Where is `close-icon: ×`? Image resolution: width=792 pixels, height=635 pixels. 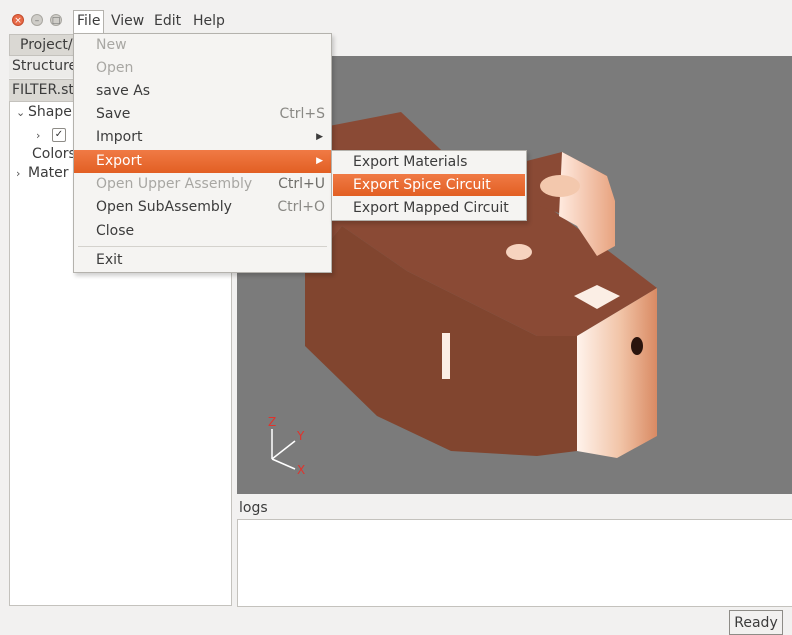 close-icon: × is located at coordinates (18, 20).